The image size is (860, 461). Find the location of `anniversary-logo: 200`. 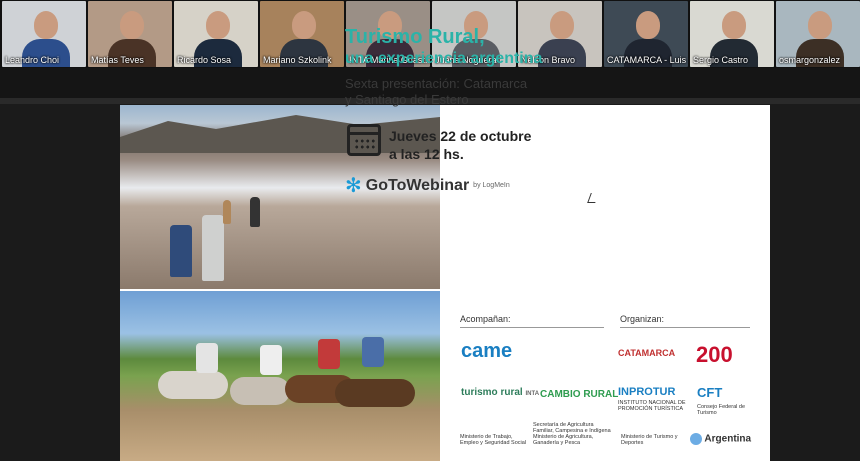

anniversary-logo: 200 is located at coordinates (714, 354).